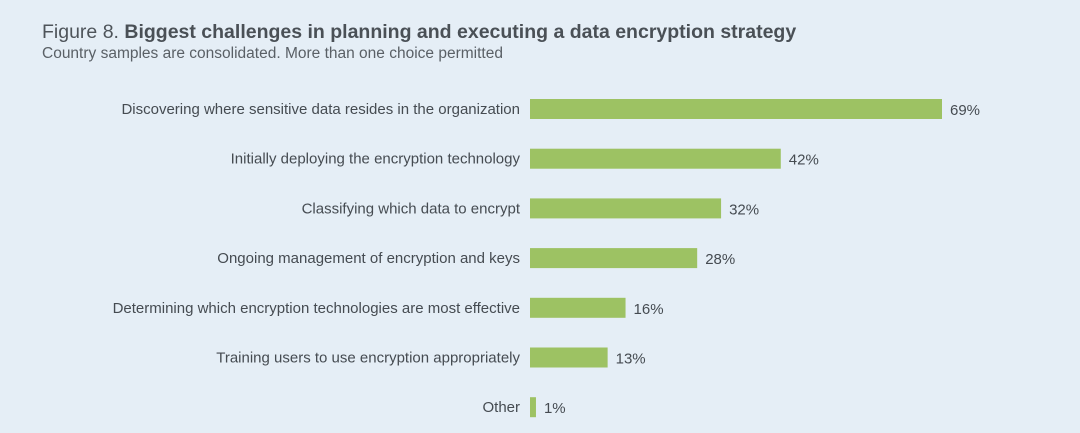 The image size is (1080, 433). Describe the element at coordinates (555, 408) in the screenshot. I see `value-label: 1%` at that location.